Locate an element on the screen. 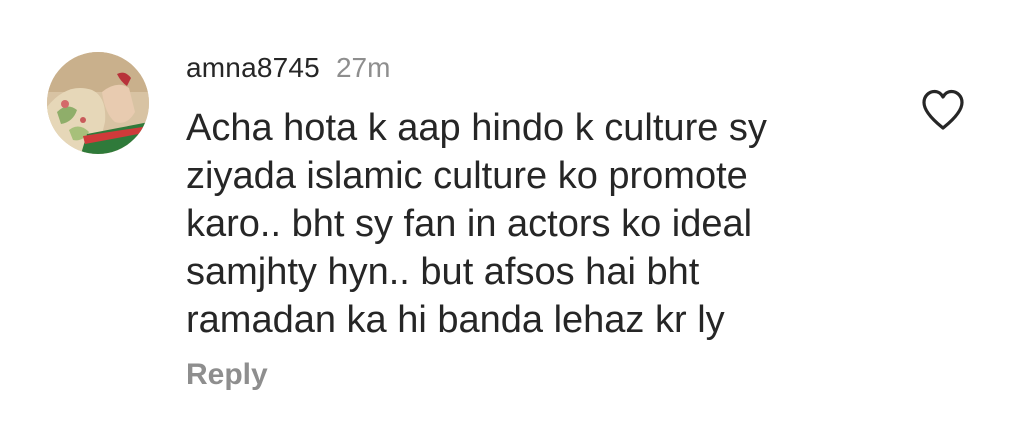  heart-outline-icon is located at coordinates (943, 109).